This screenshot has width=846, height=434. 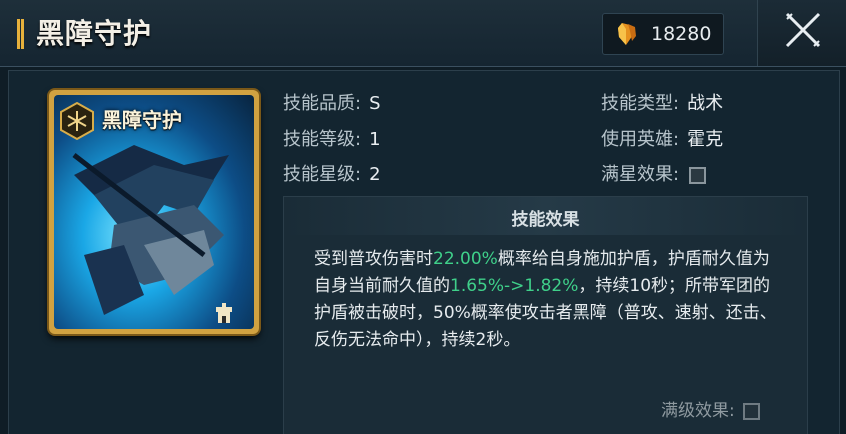 I want to click on currency-display: 18280, so click(x=663, y=34).